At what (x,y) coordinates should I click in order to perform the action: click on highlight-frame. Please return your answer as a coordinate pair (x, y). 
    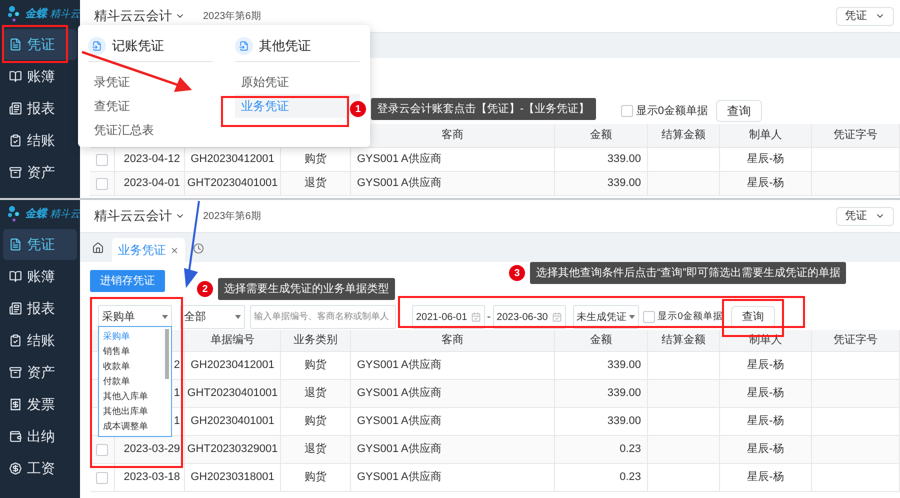
    Looking at the image, I should click on (35, 44).